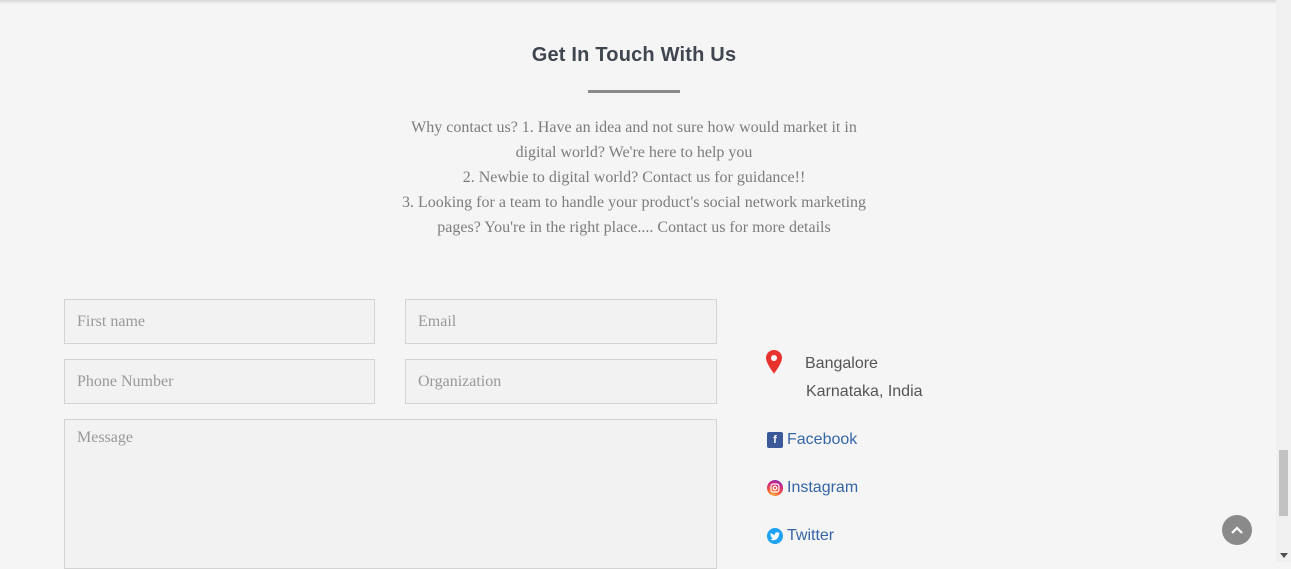 The image size is (1291, 569). I want to click on instagram-link: Instagram, so click(812, 488).